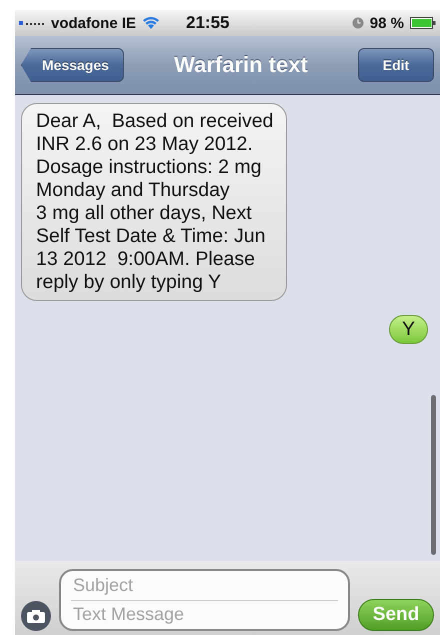  What do you see at coordinates (358, 23) in the screenshot?
I see `alarm-icon` at bounding box center [358, 23].